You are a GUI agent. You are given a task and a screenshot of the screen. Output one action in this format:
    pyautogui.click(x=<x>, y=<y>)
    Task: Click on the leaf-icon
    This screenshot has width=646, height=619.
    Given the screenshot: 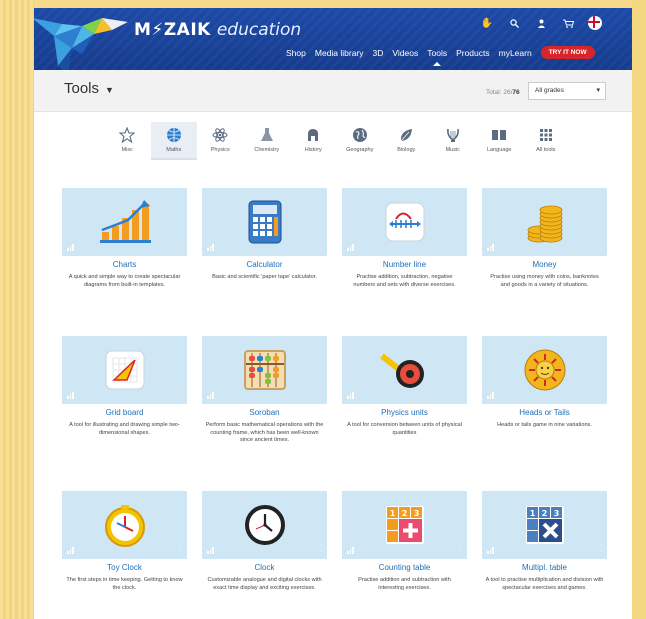 What is the action you would take?
    pyautogui.click(x=406, y=134)
    